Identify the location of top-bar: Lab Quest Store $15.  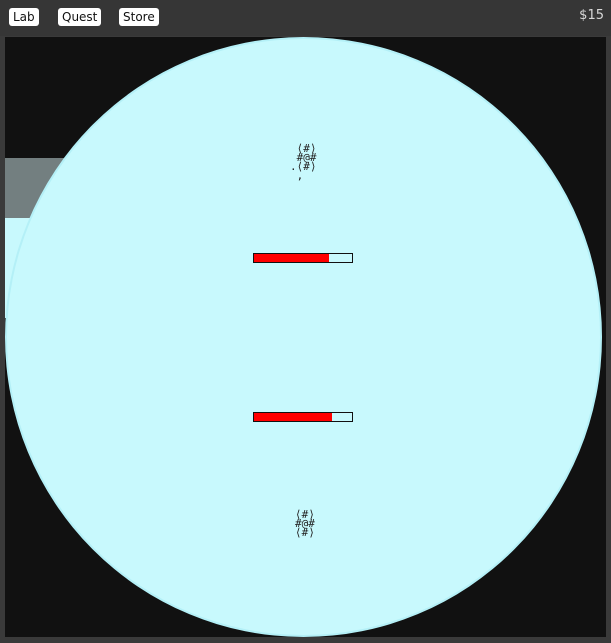
(305, 18).